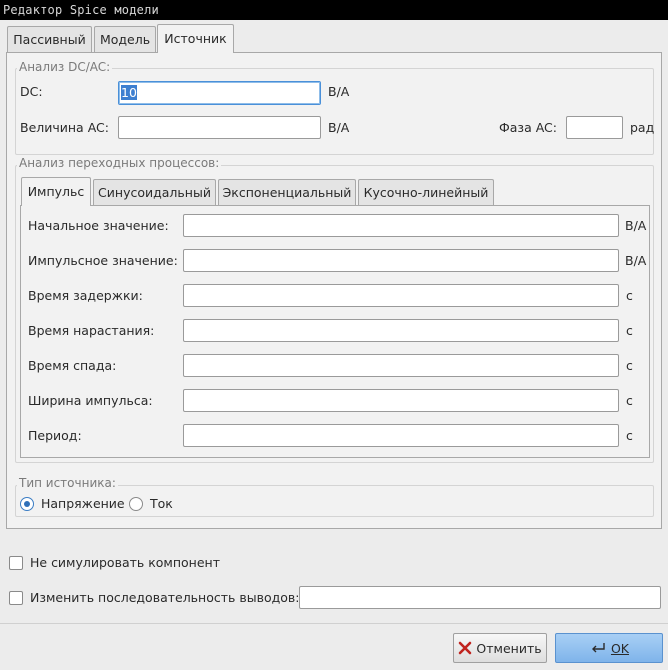  I want to click on period-field, so click(401, 435).